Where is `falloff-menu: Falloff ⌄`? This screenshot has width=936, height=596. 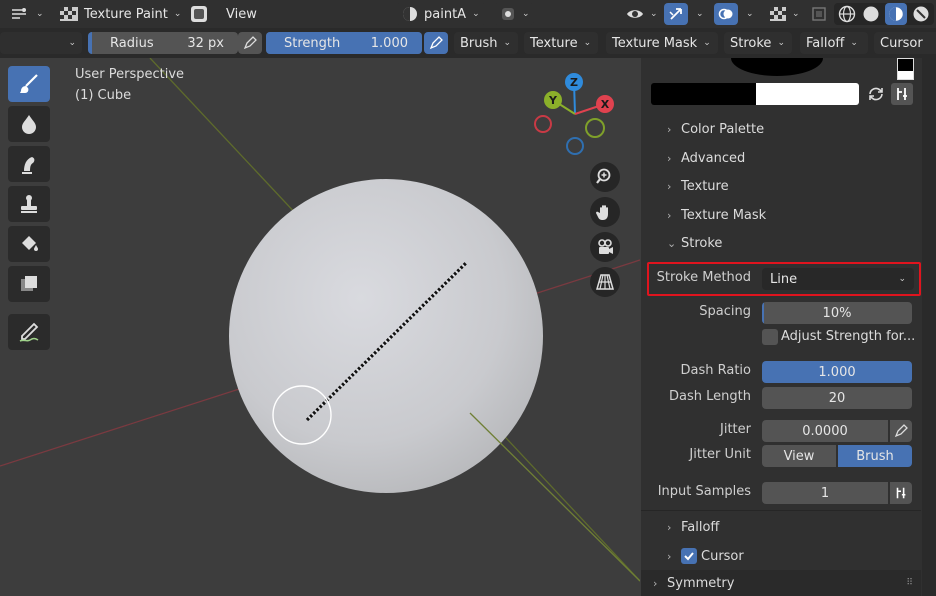
falloff-menu: Falloff ⌄ is located at coordinates (834, 43).